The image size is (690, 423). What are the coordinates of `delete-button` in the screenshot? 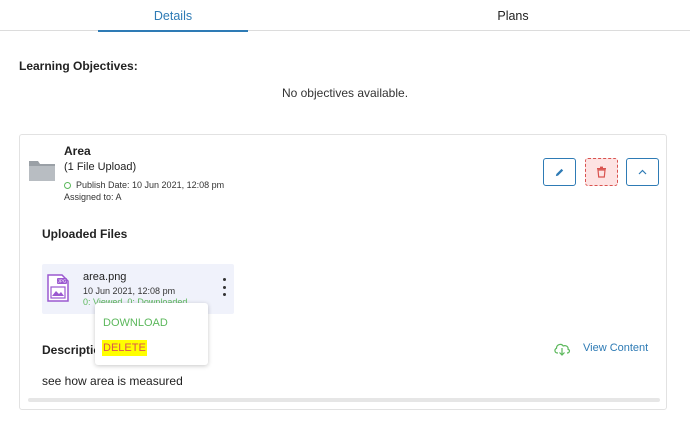 It's located at (601, 172).